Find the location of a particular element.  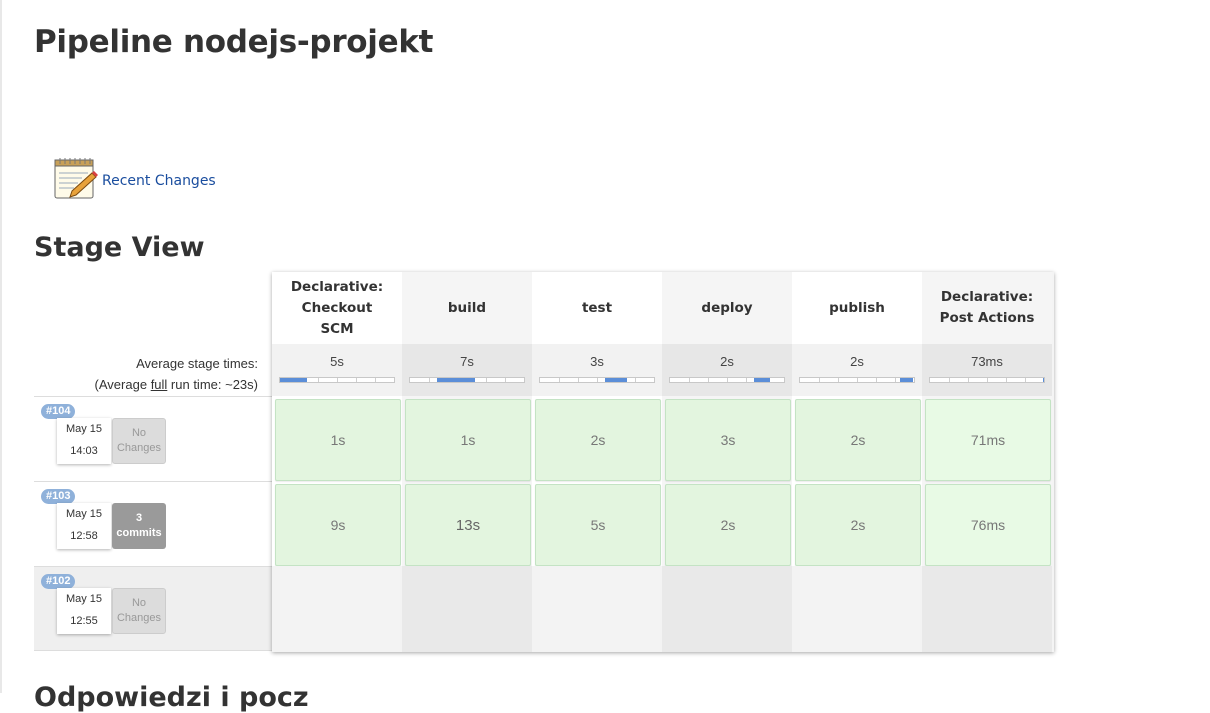

run-date: May 15 12:55 is located at coordinates (84, 611).